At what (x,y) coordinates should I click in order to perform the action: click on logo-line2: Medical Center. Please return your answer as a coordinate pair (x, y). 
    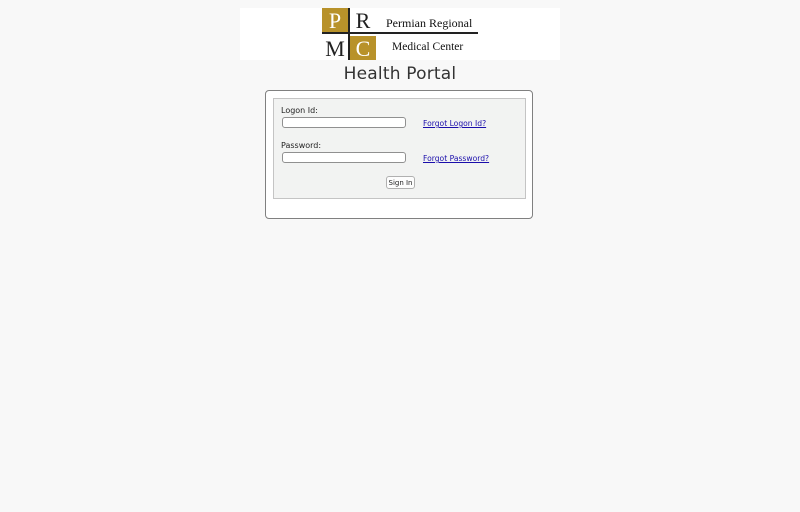
    Looking at the image, I should click on (427, 47).